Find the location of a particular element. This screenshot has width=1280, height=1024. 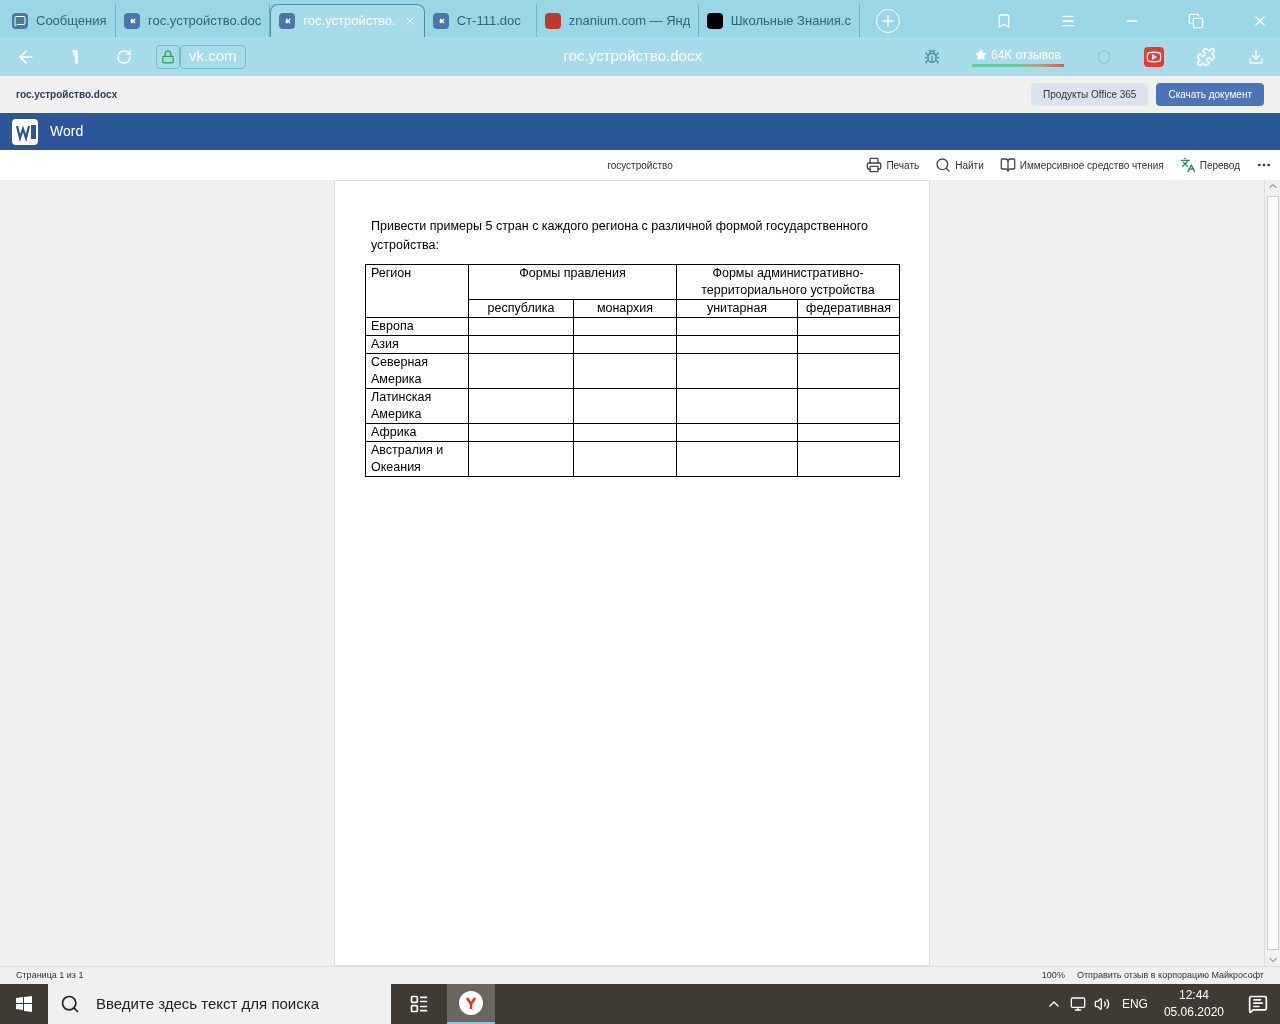

network-icon is located at coordinates (1077, 1004).